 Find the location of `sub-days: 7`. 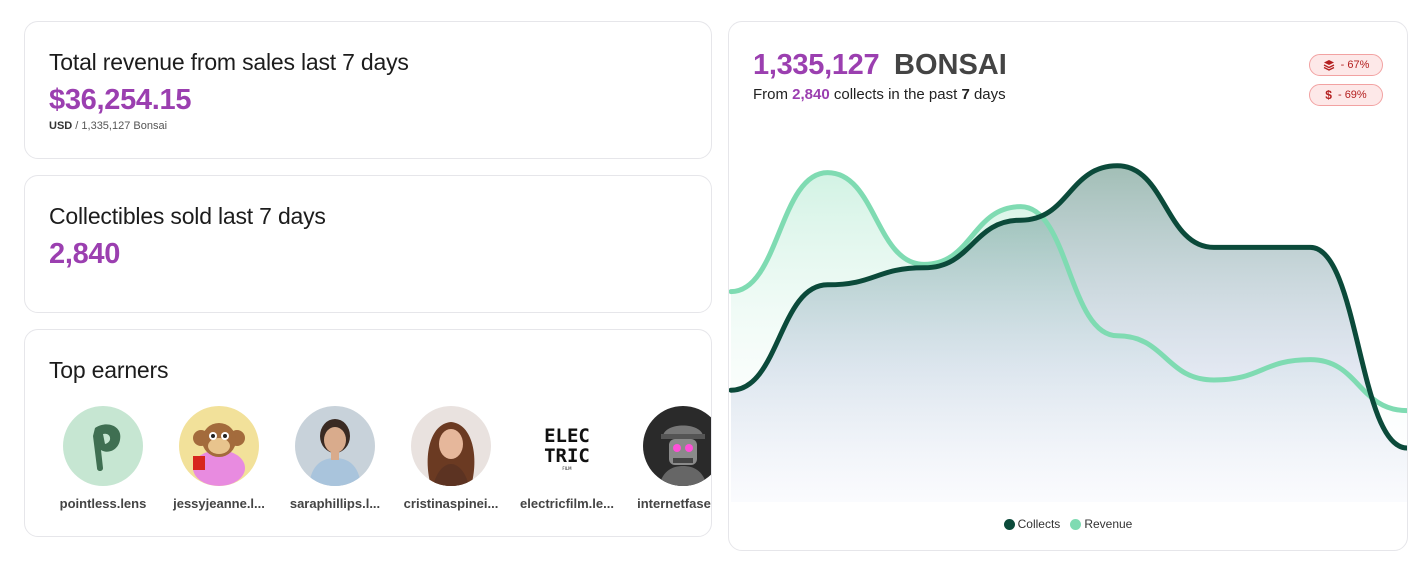

sub-days: 7 is located at coordinates (965, 94).